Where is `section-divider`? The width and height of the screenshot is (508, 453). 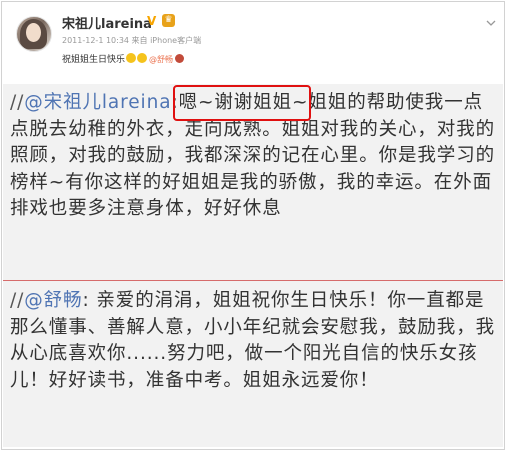
section-divider is located at coordinates (253, 280).